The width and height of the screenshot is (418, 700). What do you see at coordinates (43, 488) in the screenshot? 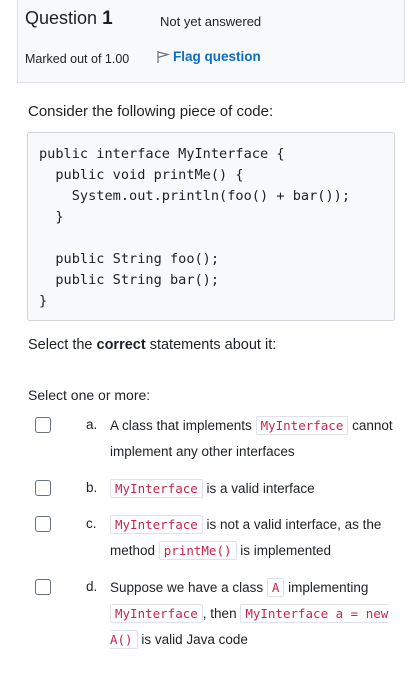
I see `option-b-checkbox` at bounding box center [43, 488].